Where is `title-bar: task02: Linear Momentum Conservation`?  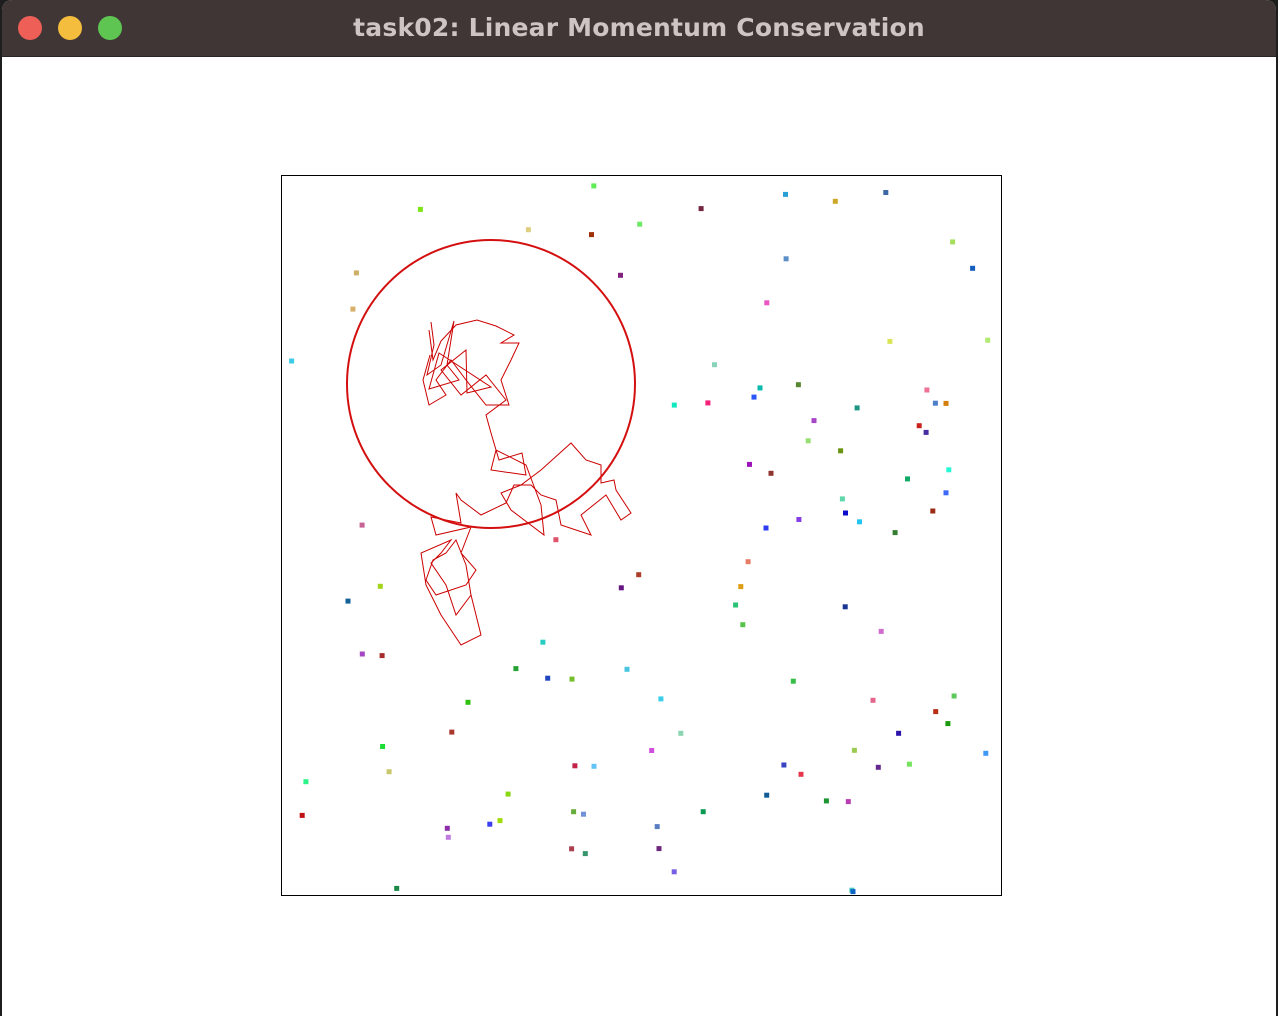 title-bar: task02: Linear Momentum Conservation is located at coordinates (639, 28).